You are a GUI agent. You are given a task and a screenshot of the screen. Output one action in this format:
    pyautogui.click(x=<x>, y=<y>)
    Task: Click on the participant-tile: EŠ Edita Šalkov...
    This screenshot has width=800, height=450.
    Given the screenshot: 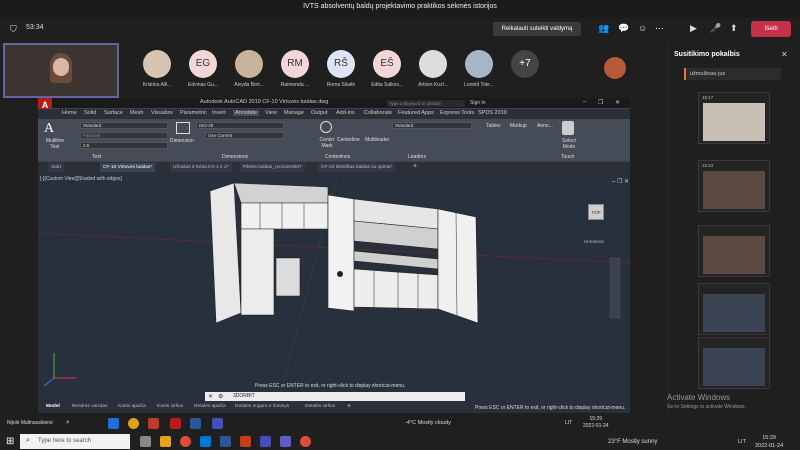 What is the action you would take?
    pyautogui.click(x=387, y=69)
    